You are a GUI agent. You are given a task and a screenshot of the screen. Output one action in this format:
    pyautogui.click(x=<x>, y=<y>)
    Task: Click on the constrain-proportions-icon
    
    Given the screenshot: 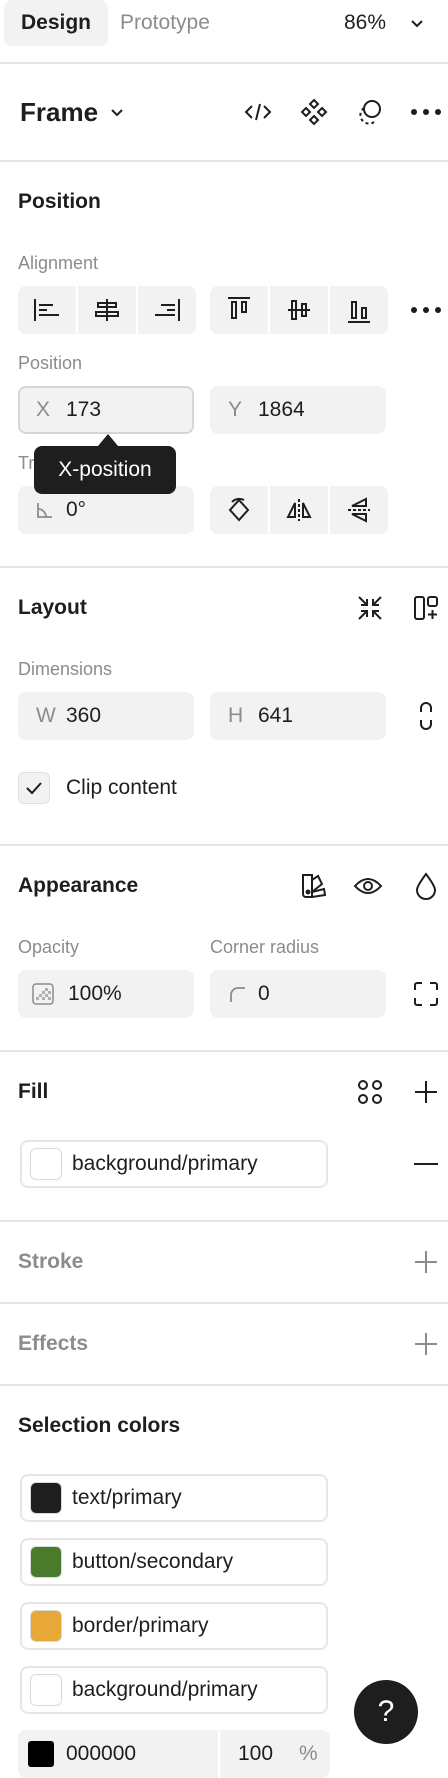 What is the action you would take?
    pyautogui.click(x=426, y=716)
    